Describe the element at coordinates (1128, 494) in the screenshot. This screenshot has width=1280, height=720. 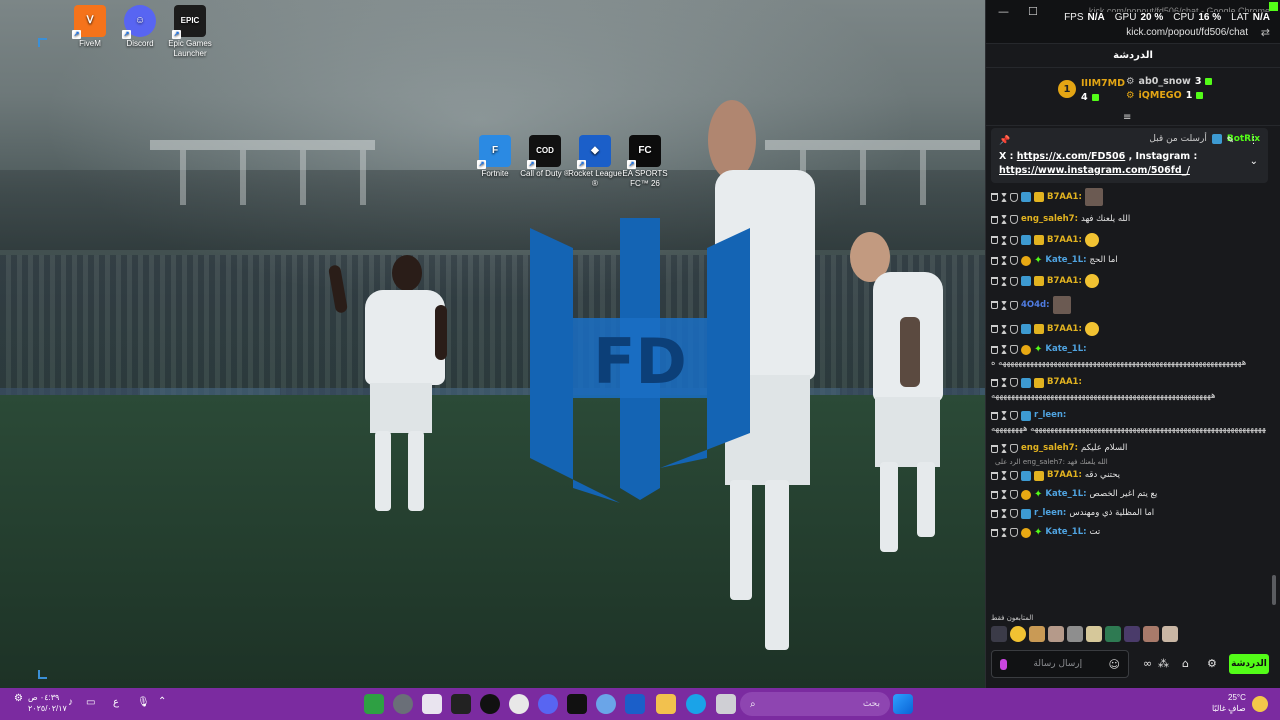
I see `chat-message: ✦ Kate_1L: يع يتم اغير الخصص` at that location.